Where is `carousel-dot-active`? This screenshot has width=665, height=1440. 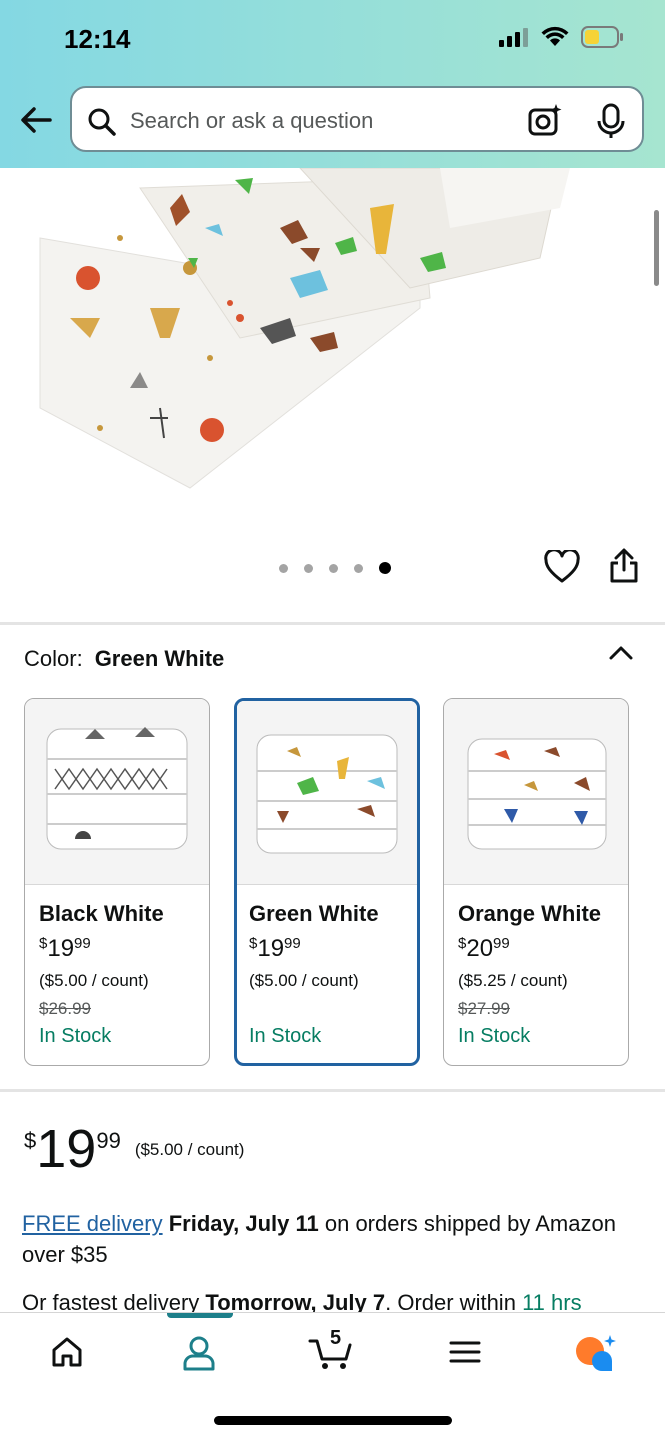
carousel-dot-active is located at coordinates (385, 568).